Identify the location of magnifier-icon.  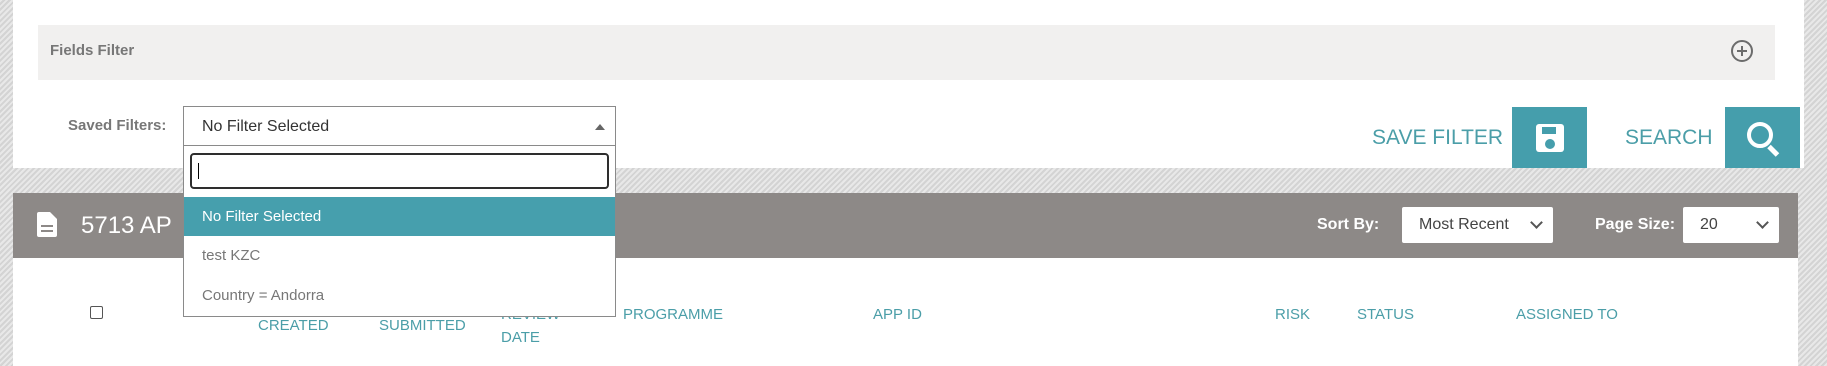
(1760, 135).